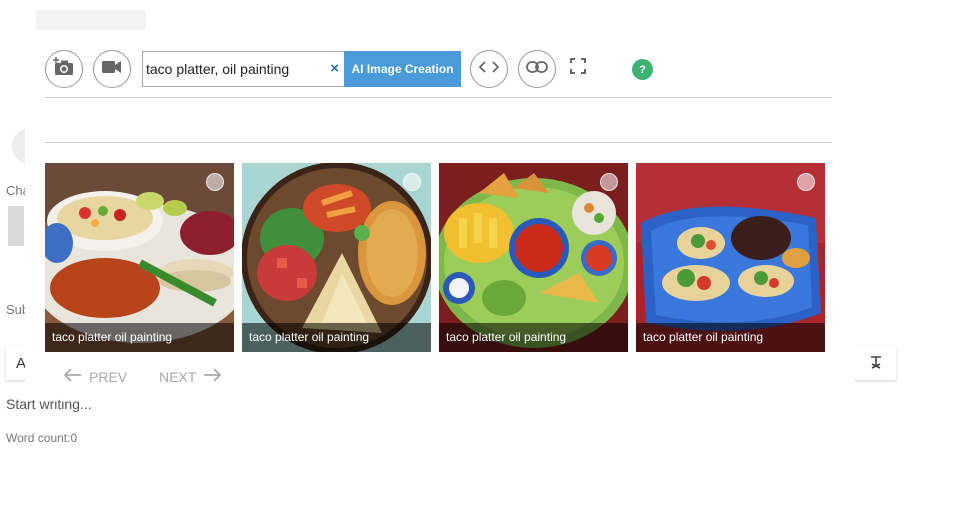 The width and height of the screenshot is (980, 506). I want to click on image-result-3: taco platter oil painting, so click(533, 257).